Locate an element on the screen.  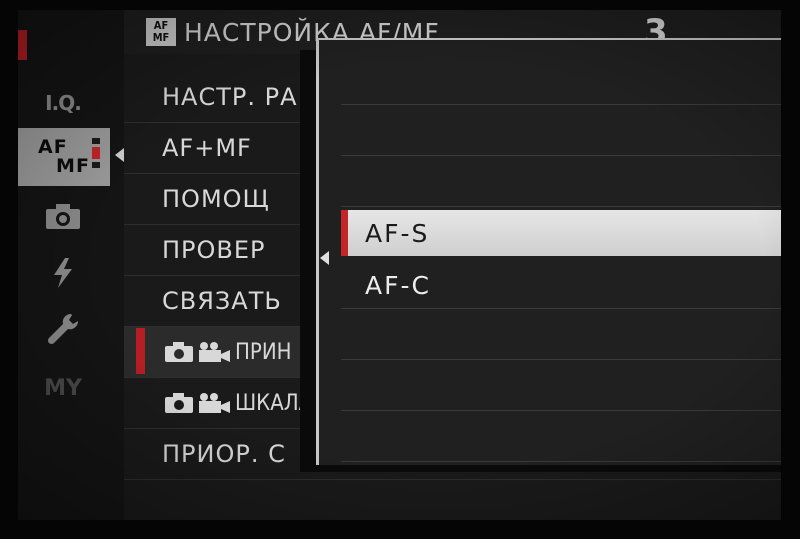
option-af-s: AF-S is located at coordinates (561, 233).